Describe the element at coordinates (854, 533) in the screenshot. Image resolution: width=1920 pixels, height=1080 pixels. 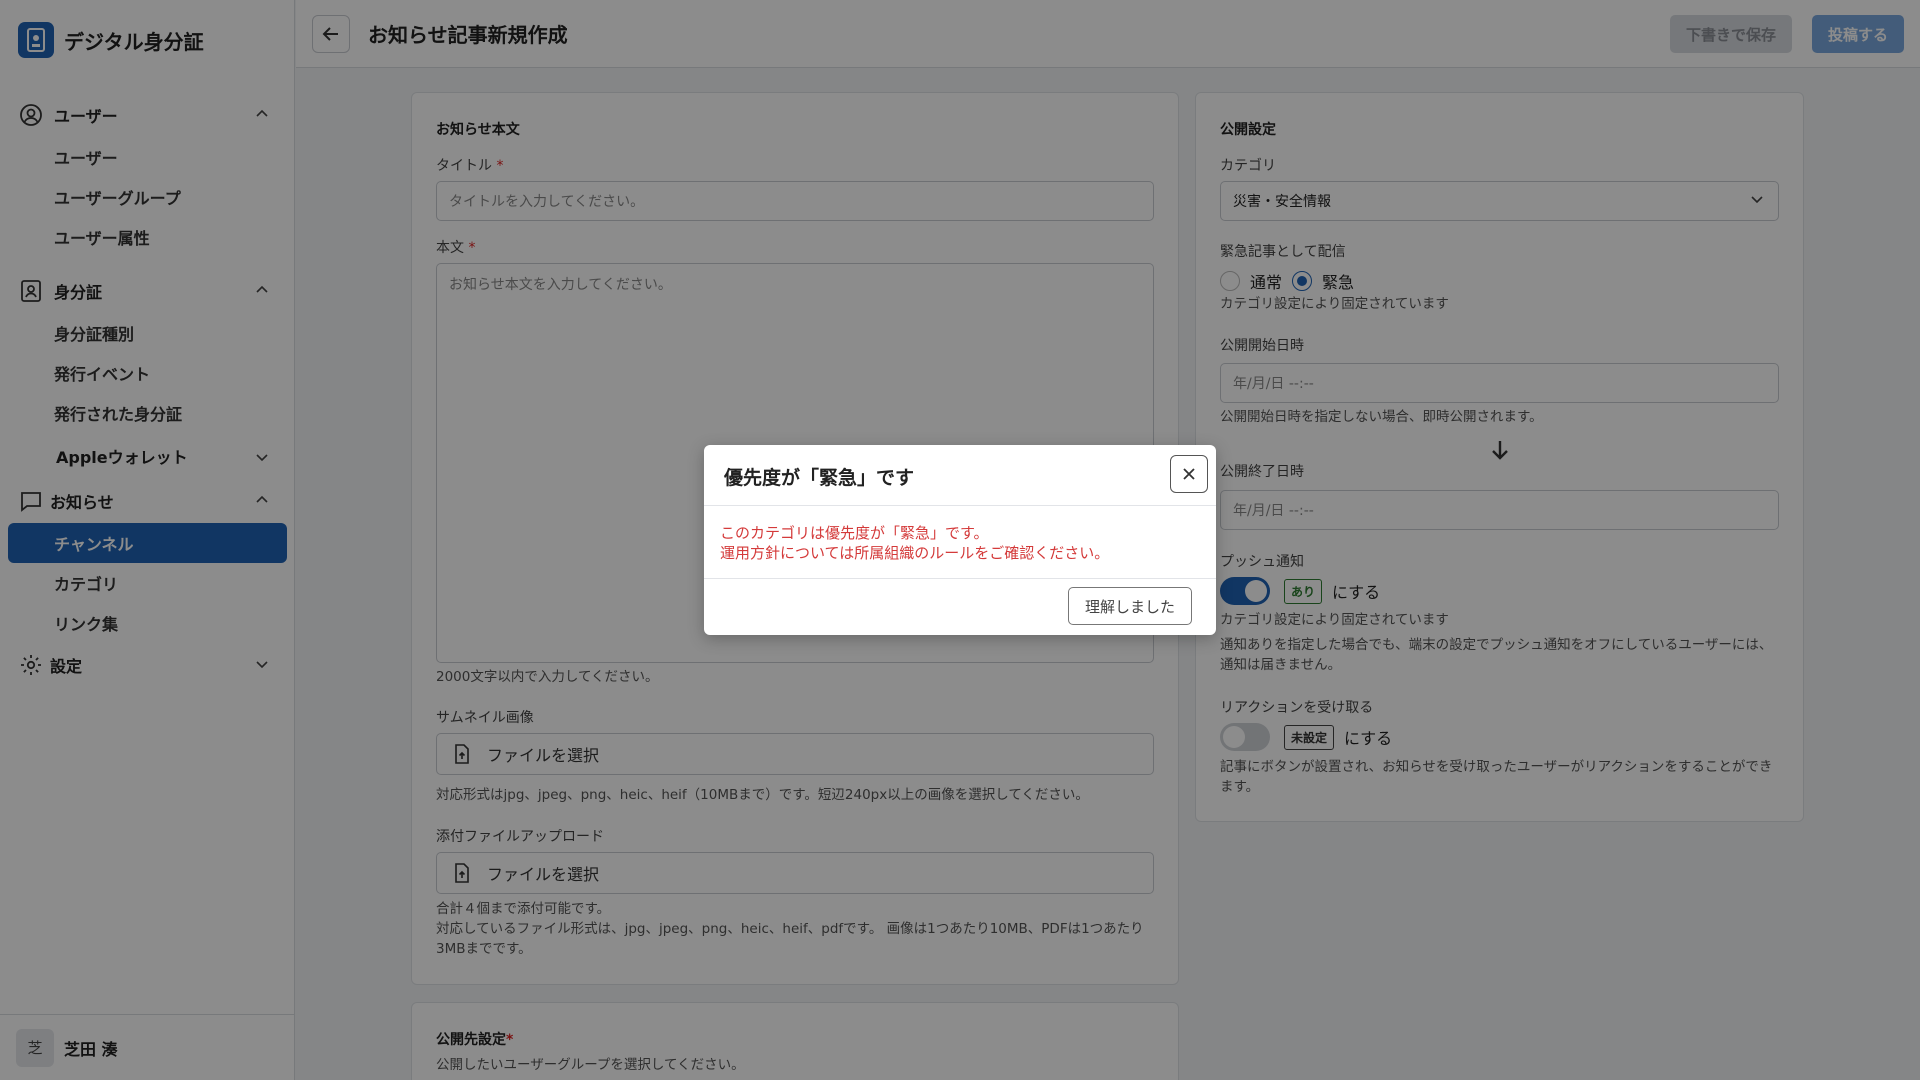
I see `dialog-message-line: このカテゴリは優先度が「緊急」です。` at that location.